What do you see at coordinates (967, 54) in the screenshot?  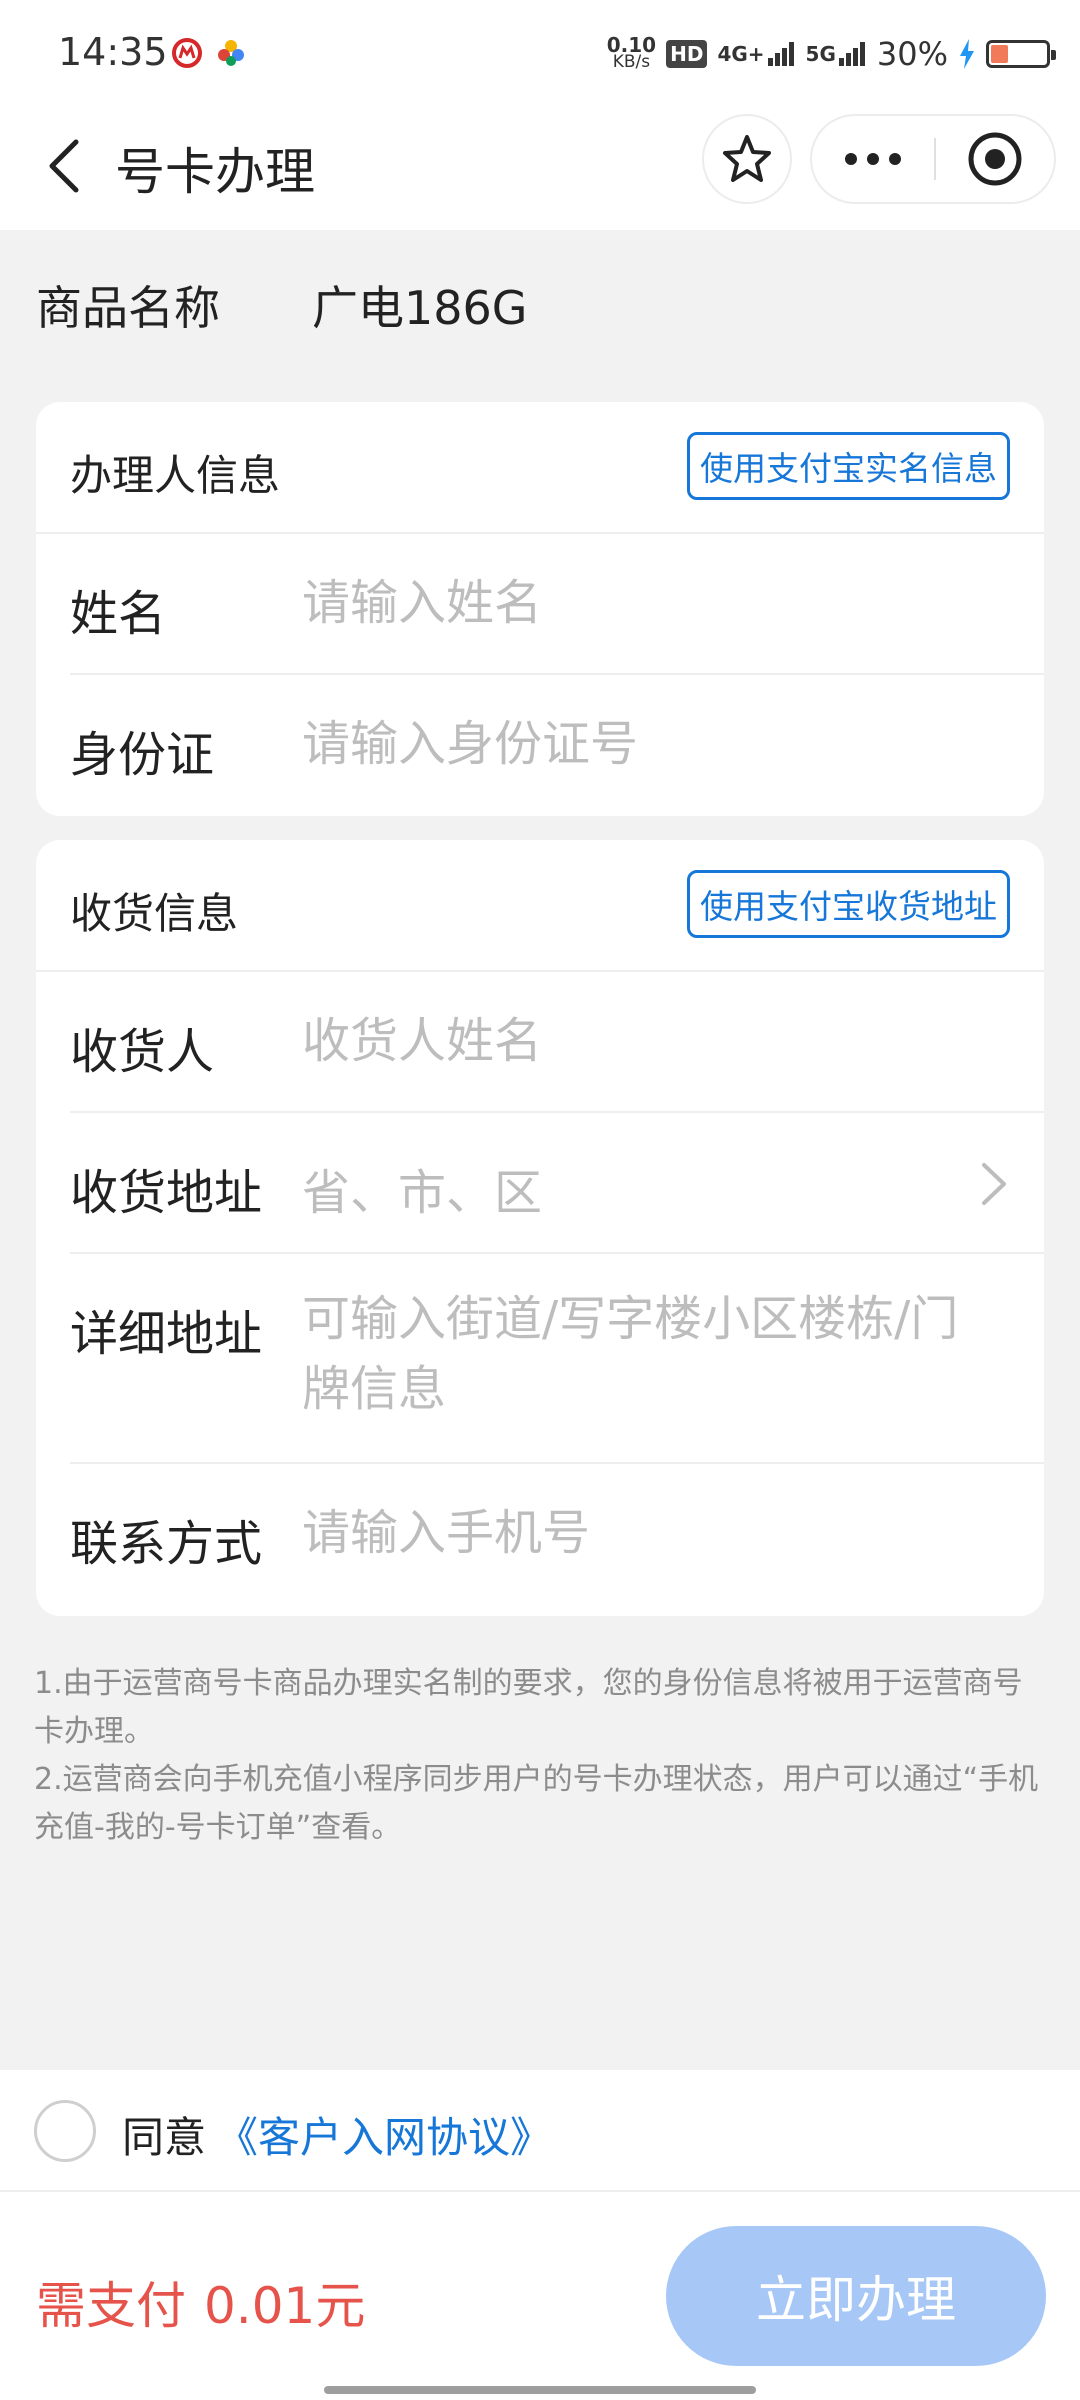 I see `charging-icon` at bounding box center [967, 54].